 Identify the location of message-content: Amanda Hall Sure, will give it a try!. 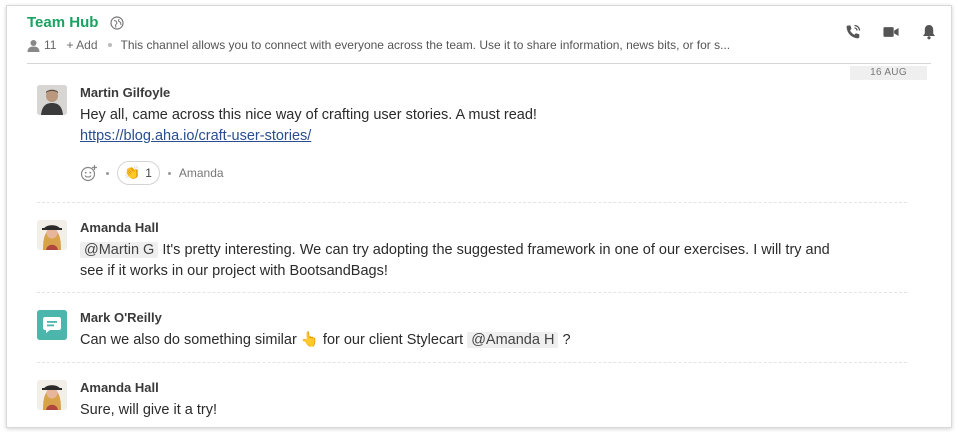
(480, 400).